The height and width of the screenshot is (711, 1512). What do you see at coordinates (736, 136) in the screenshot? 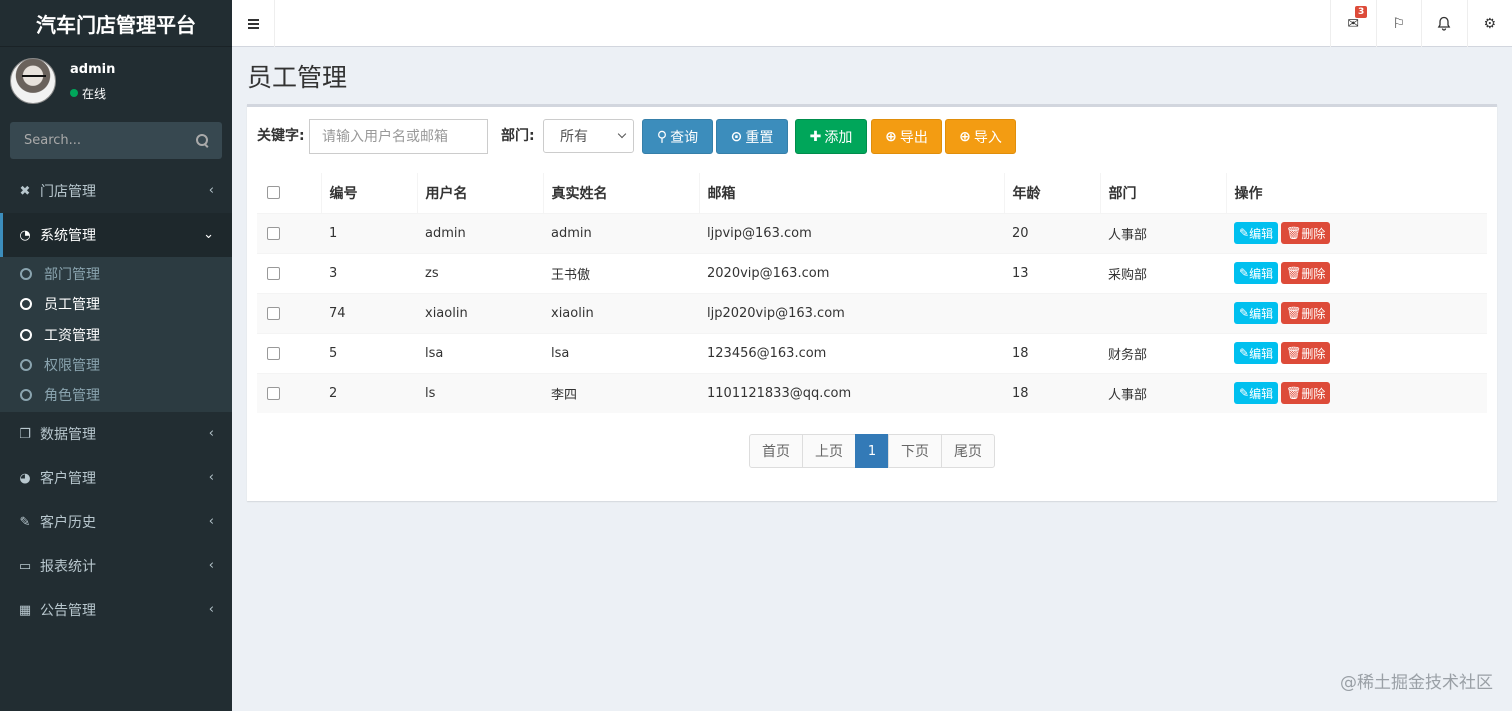
I see `reset-icon: ⊙` at bounding box center [736, 136].